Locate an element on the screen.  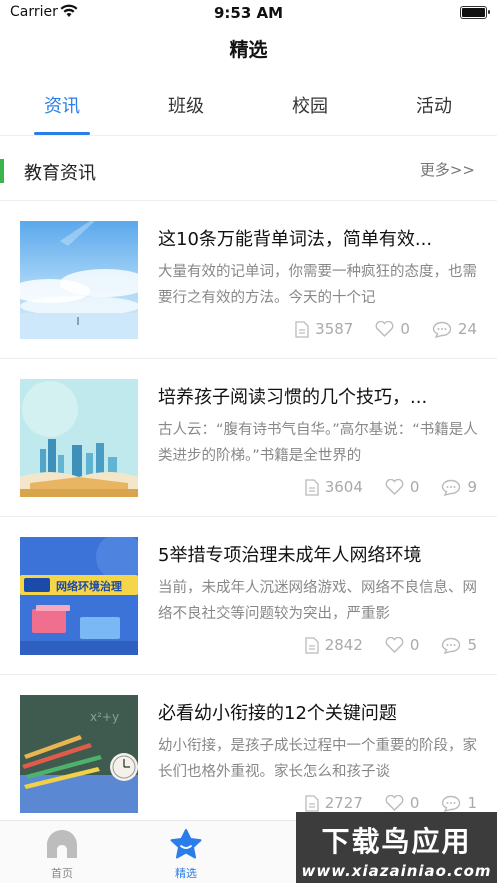
view-count: 2727 is located at coordinates (334, 803).